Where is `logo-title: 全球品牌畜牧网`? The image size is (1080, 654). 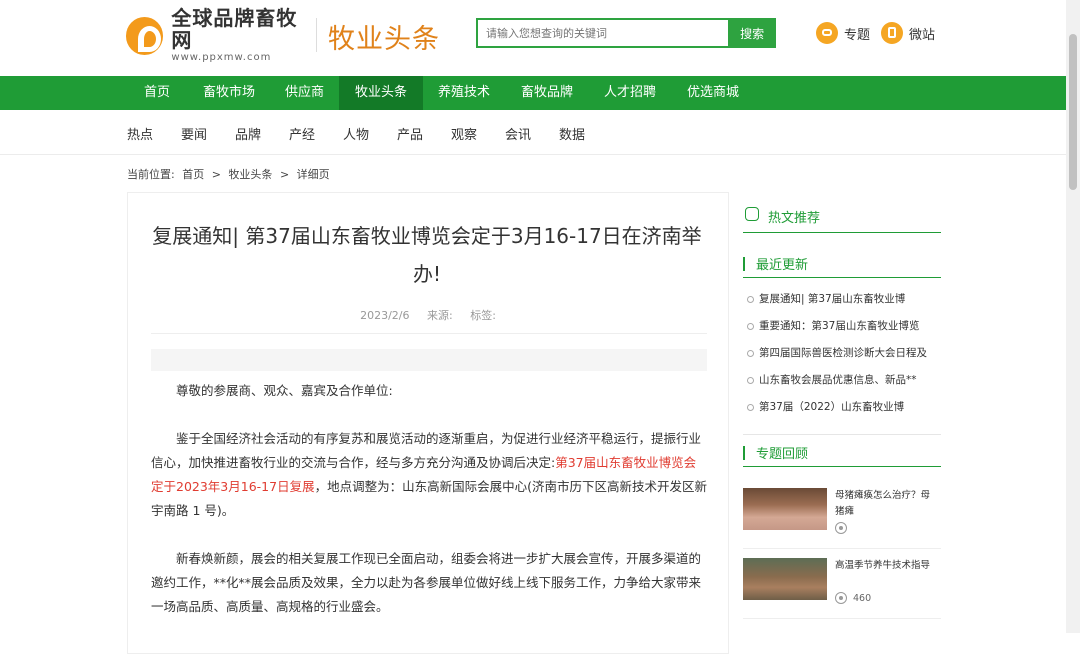
logo-title: 全球品牌畜牧网 is located at coordinates (234, 29).